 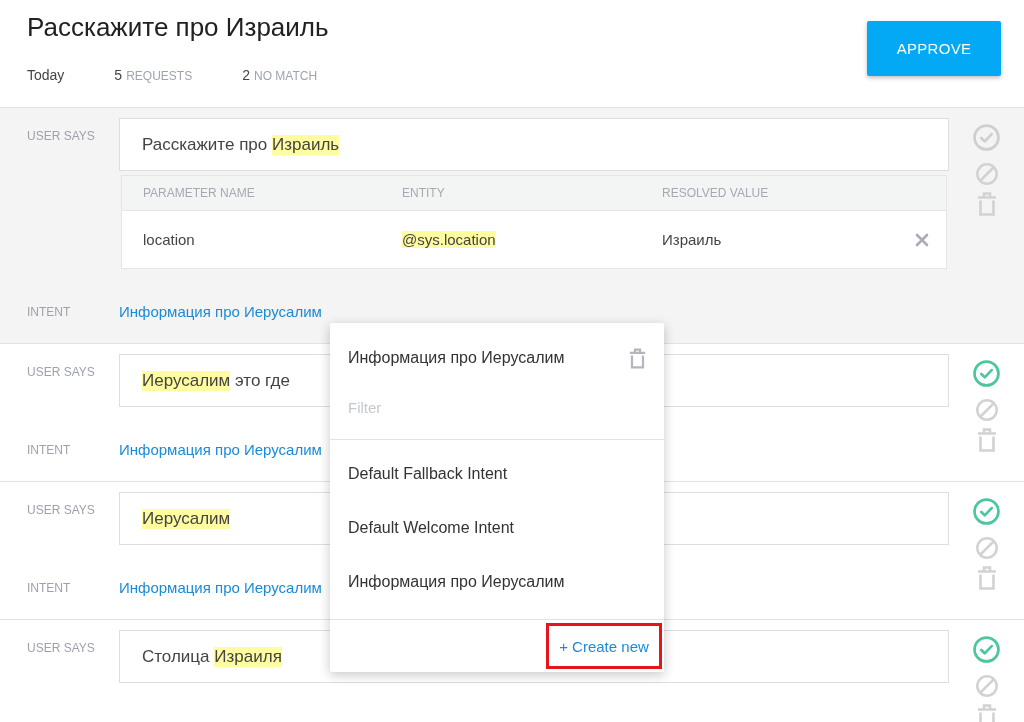 I want to click on entity-highlight: Израиля, so click(x=248, y=656).